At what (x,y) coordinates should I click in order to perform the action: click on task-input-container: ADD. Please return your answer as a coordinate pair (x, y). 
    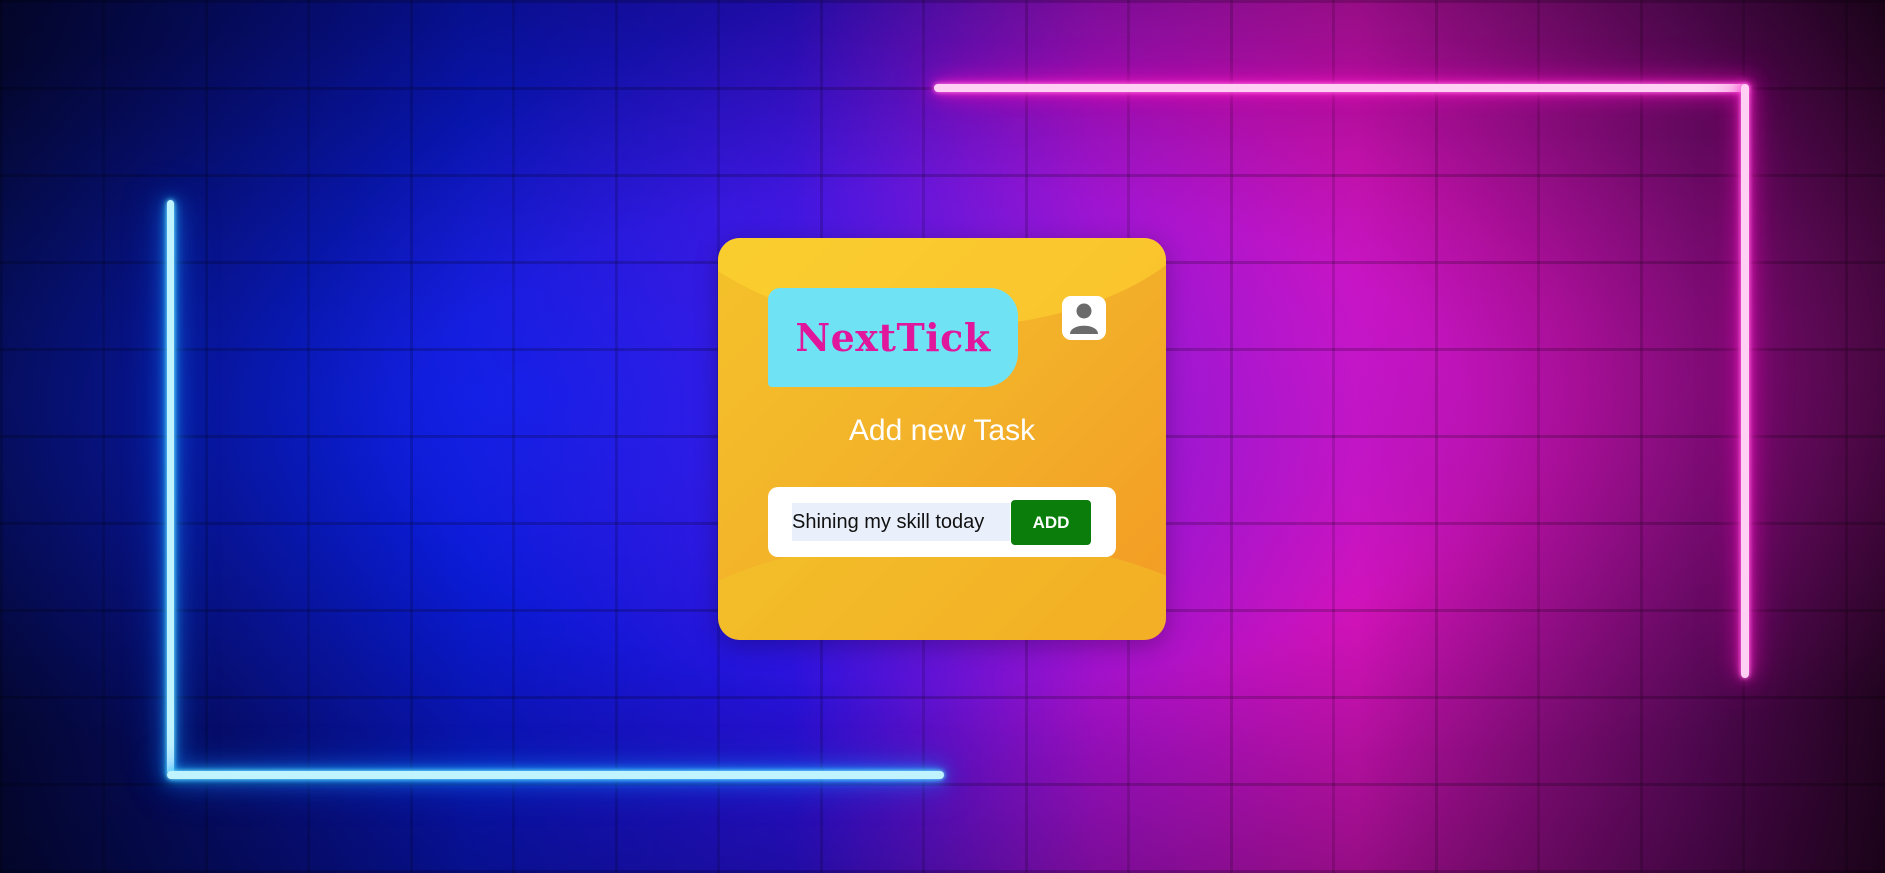
    Looking at the image, I should click on (942, 522).